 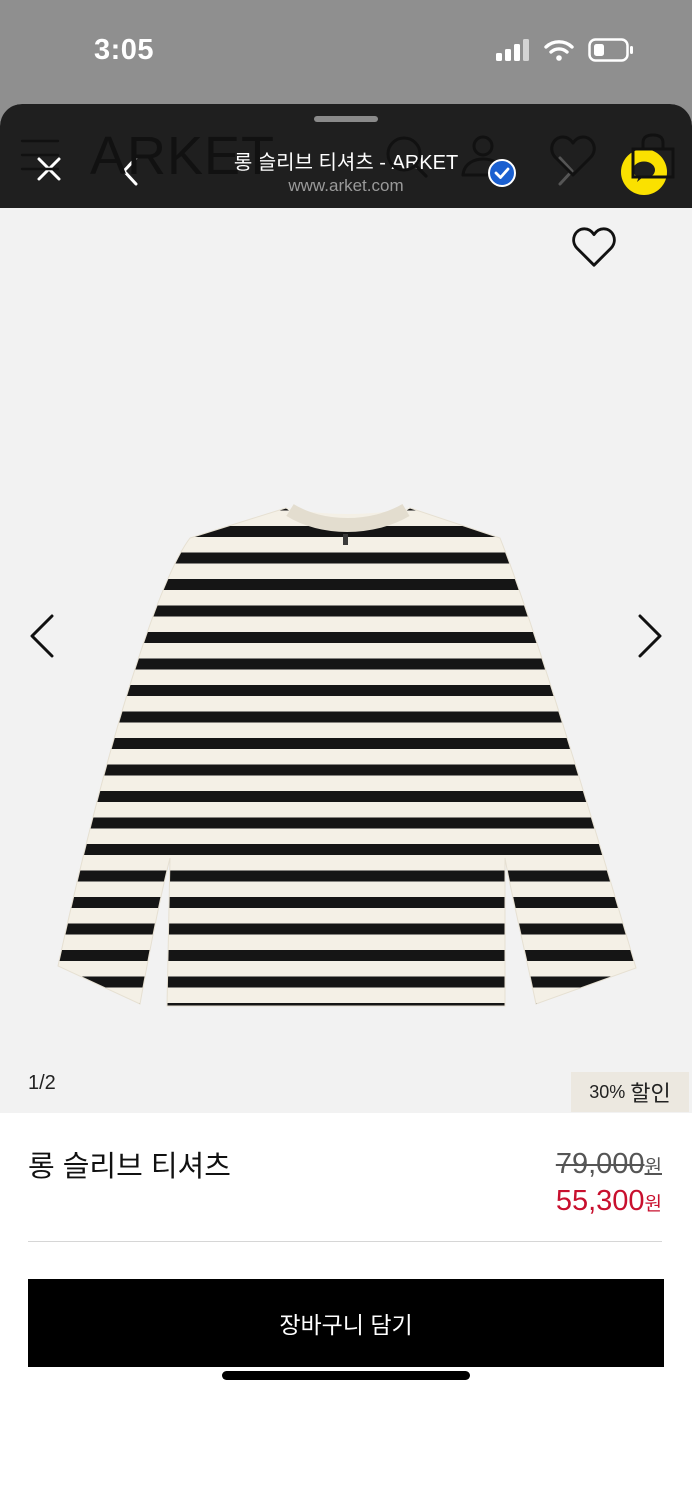 I want to click on wishlist-icon, so click(x=572, y=156).